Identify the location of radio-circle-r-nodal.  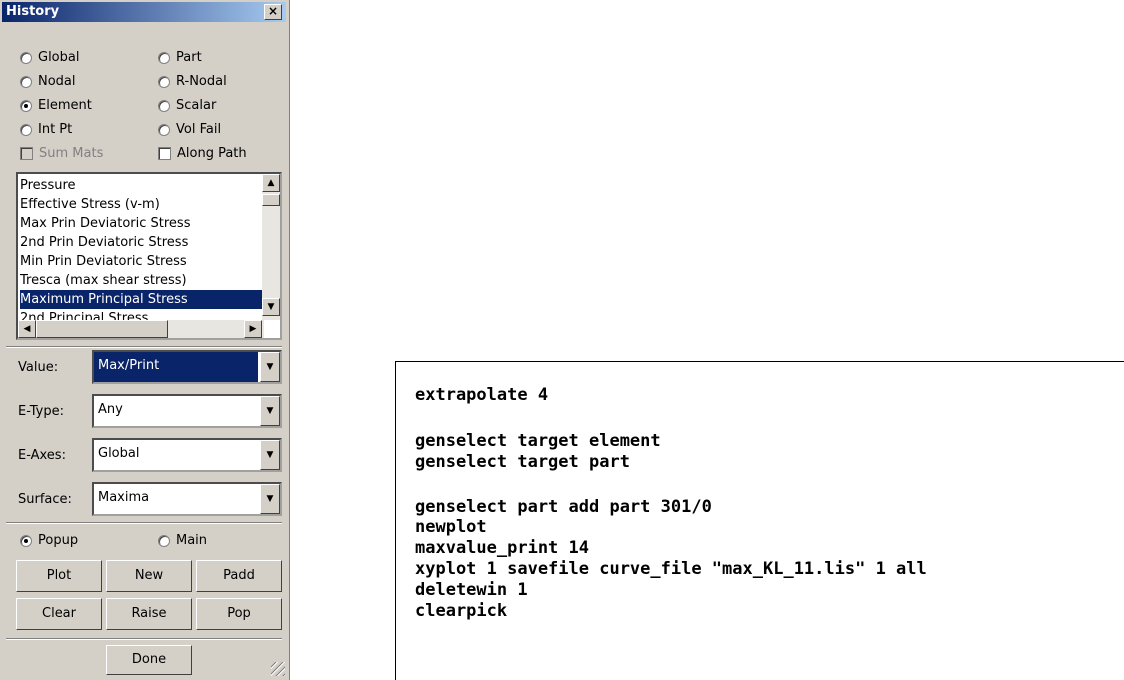
(164, 81).